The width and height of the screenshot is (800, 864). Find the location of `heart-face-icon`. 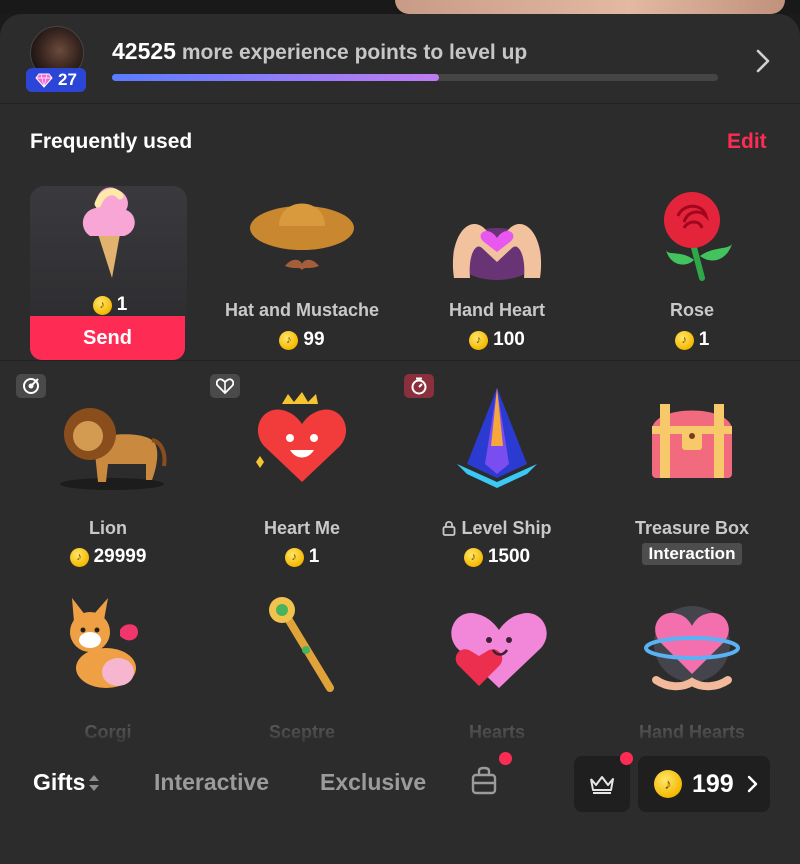

heart-face-icon is located at coordinates (301, 437).